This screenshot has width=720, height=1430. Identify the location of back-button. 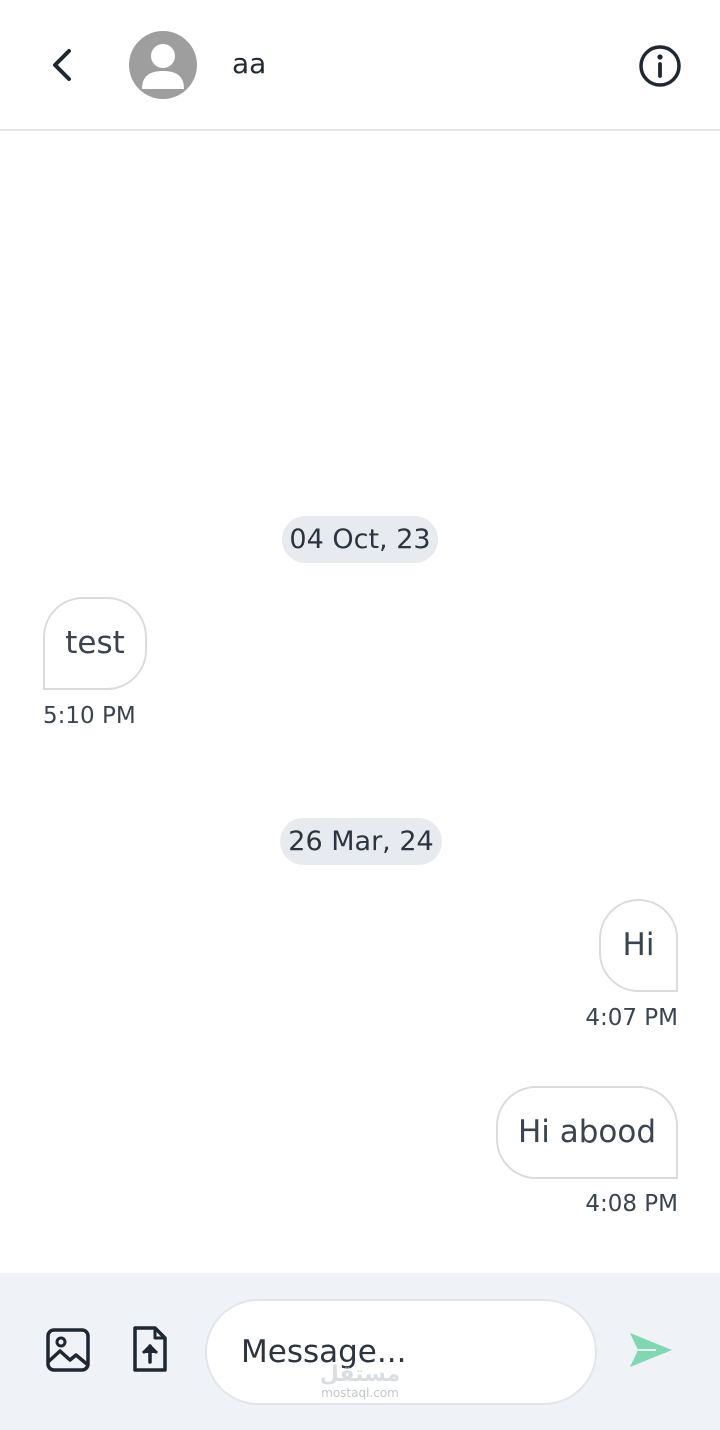
(61, 65).